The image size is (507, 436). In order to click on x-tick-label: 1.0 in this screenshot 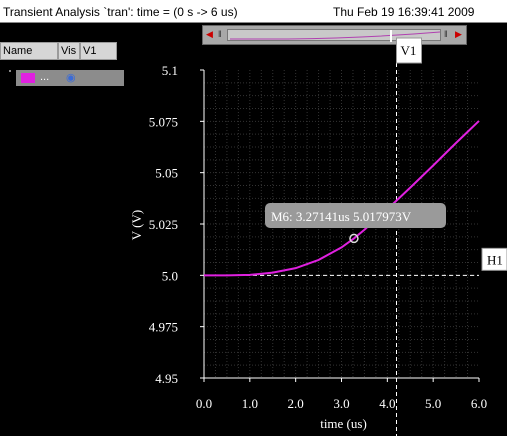, I will do `click(250, 403)`.